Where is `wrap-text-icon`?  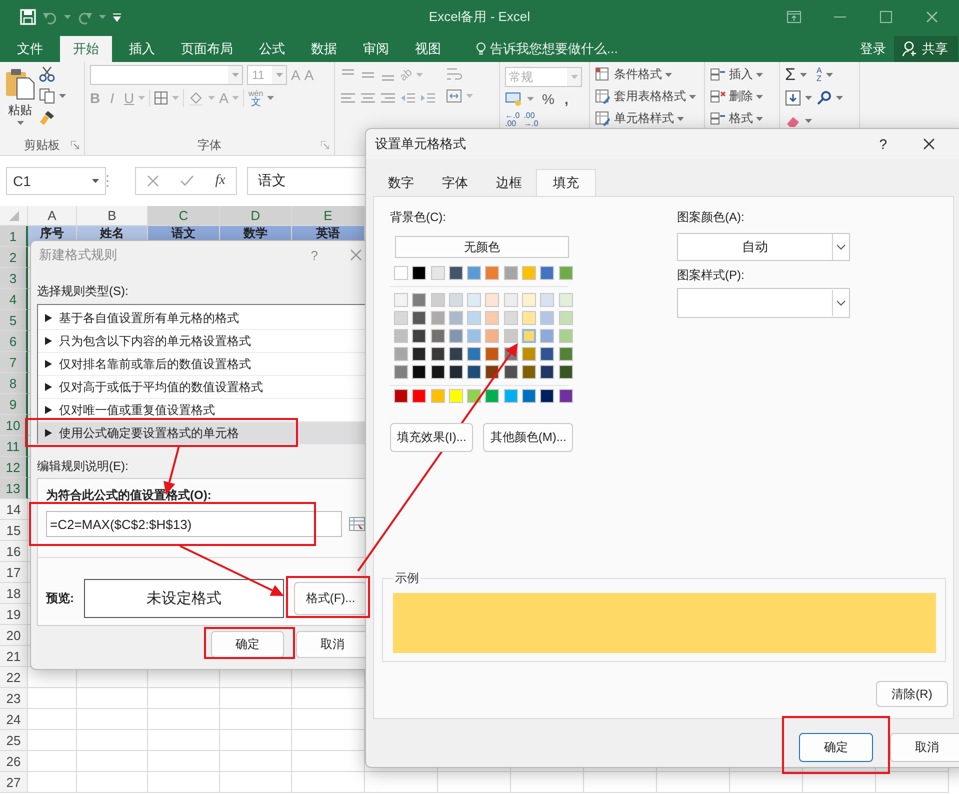
wrap-text-icon is located at coordinates (454, 74).